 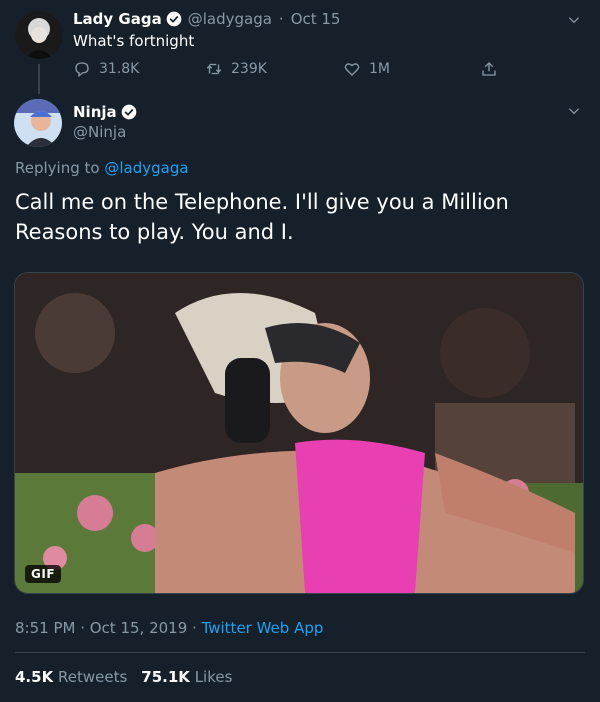 I want to click on retweet-button: 239K, so click(x=236, y=69).